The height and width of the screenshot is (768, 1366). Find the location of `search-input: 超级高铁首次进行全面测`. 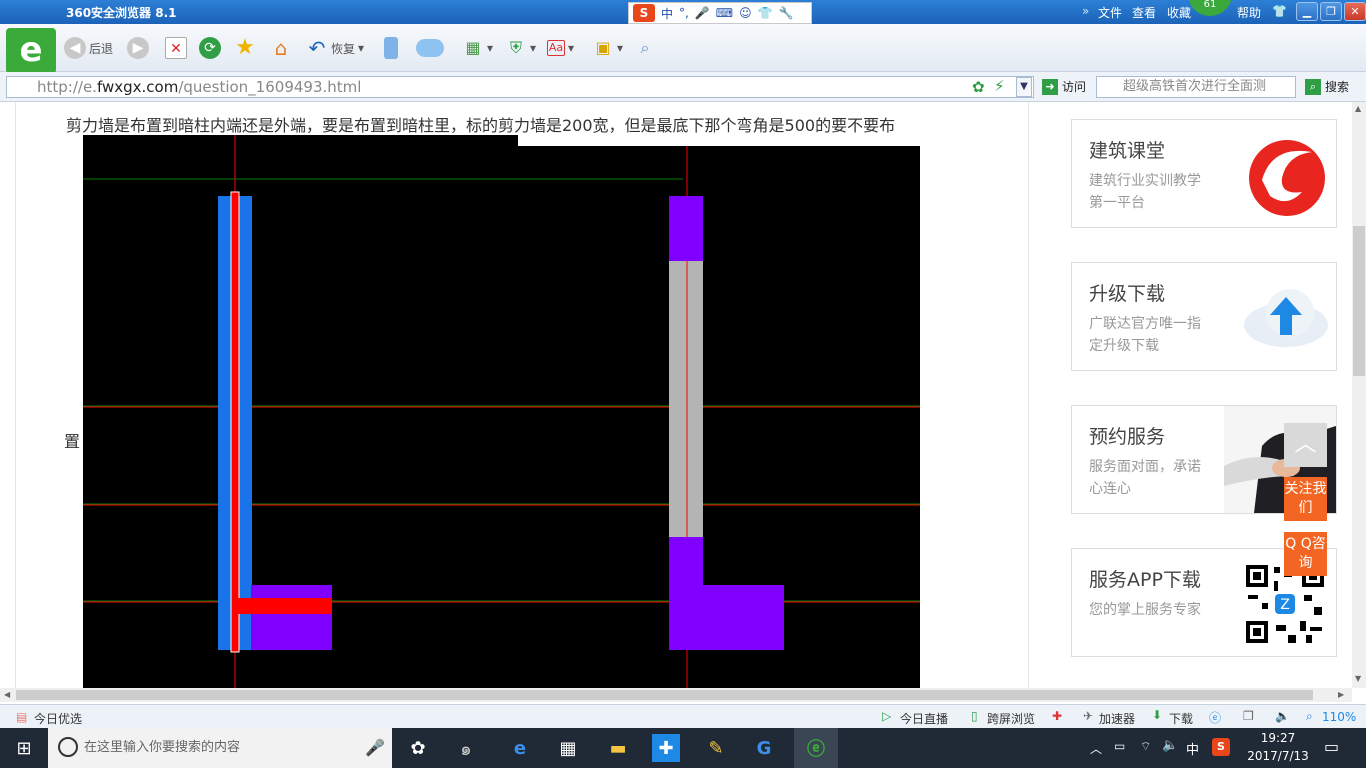

search-input: 超级高铁首次进行全面测 is located at coordinates (1196, 87).